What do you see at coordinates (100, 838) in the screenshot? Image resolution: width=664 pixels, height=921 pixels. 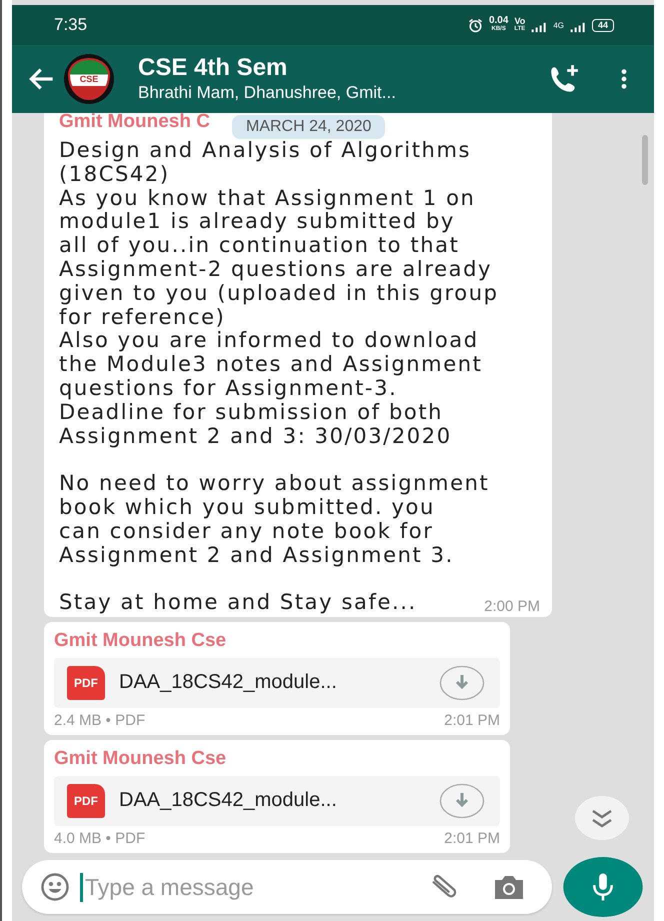 I see `file-info: 4.0 MB • PDF` at bounding box center [100, 838].